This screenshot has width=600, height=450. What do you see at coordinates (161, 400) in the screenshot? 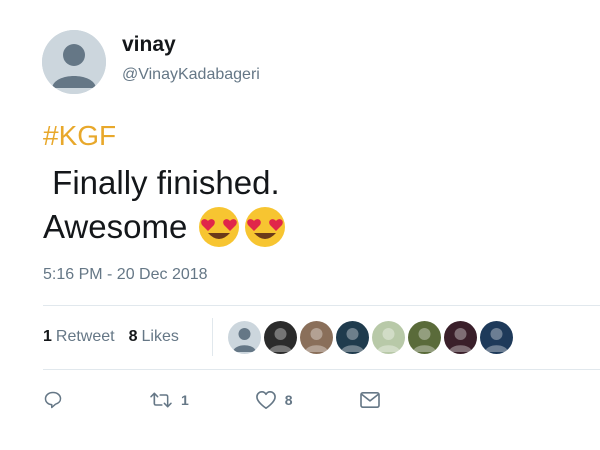
I see `retweet-icon` at bounding box center [161, 400].